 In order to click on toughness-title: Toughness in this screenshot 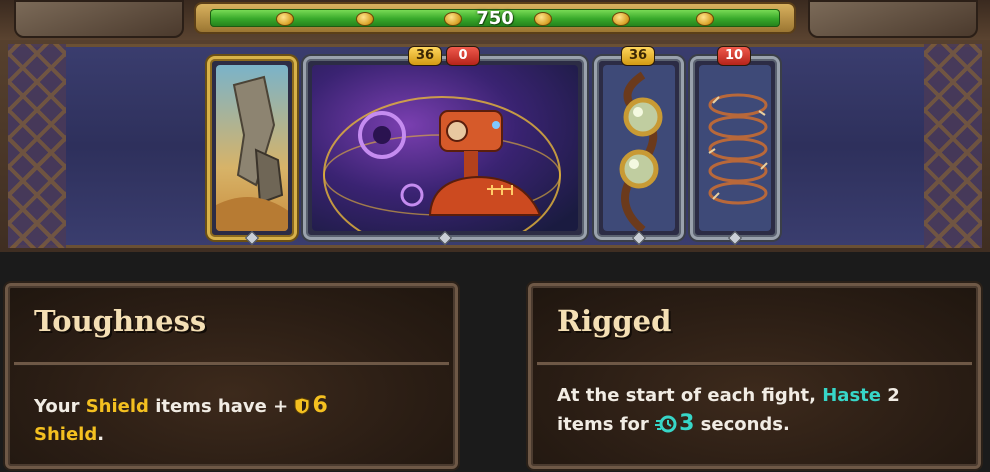, I will do `click(120, 321)`.